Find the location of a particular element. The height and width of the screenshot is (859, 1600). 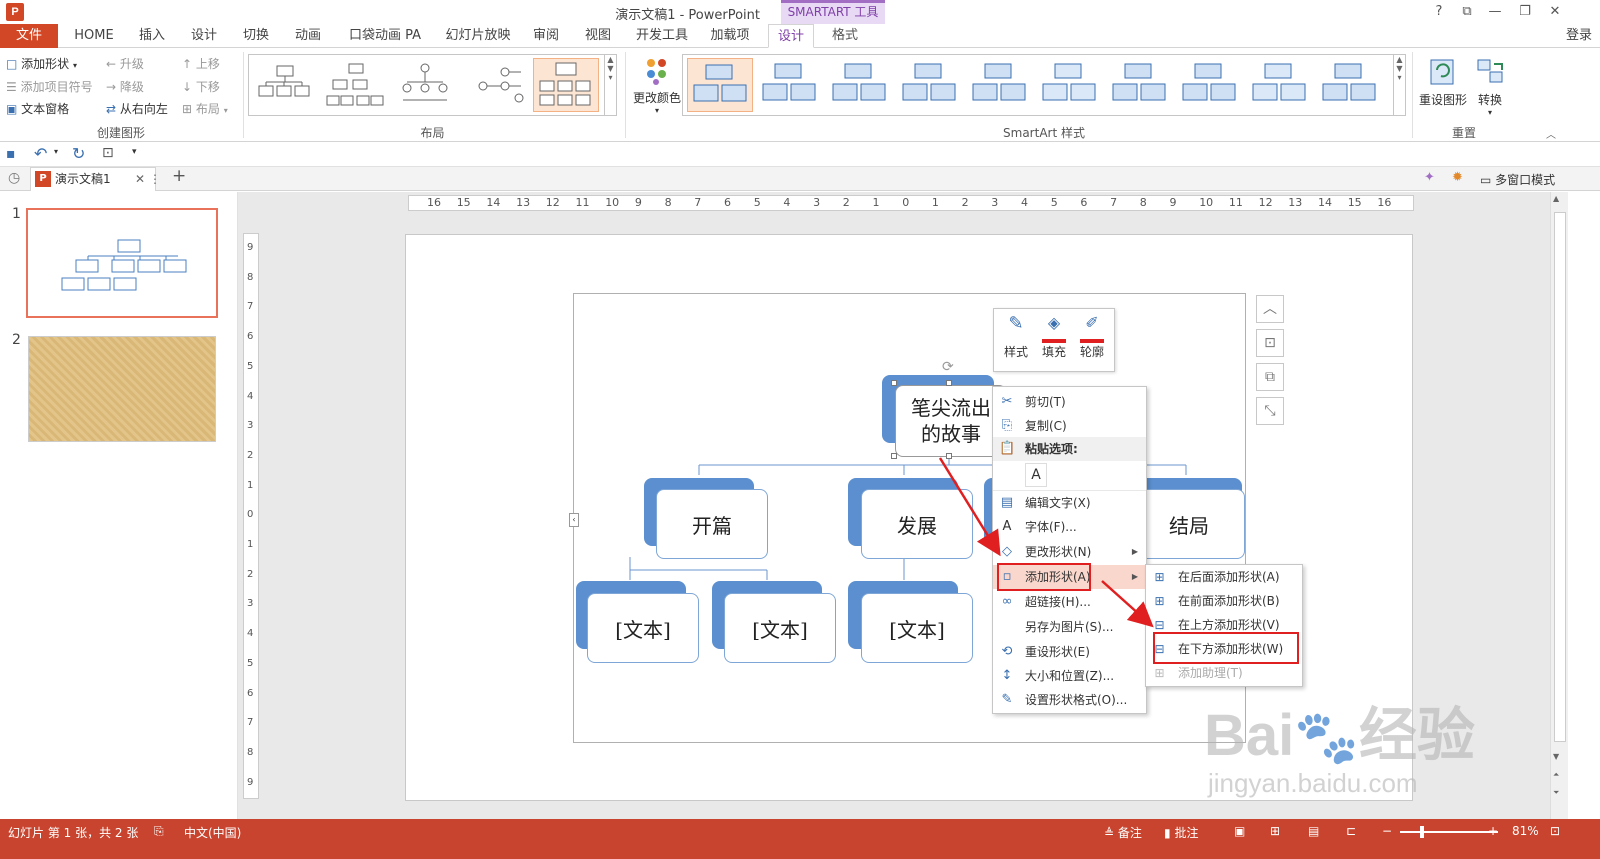

tab-smartart-design: 设计 is located at coordinates (791, 36).